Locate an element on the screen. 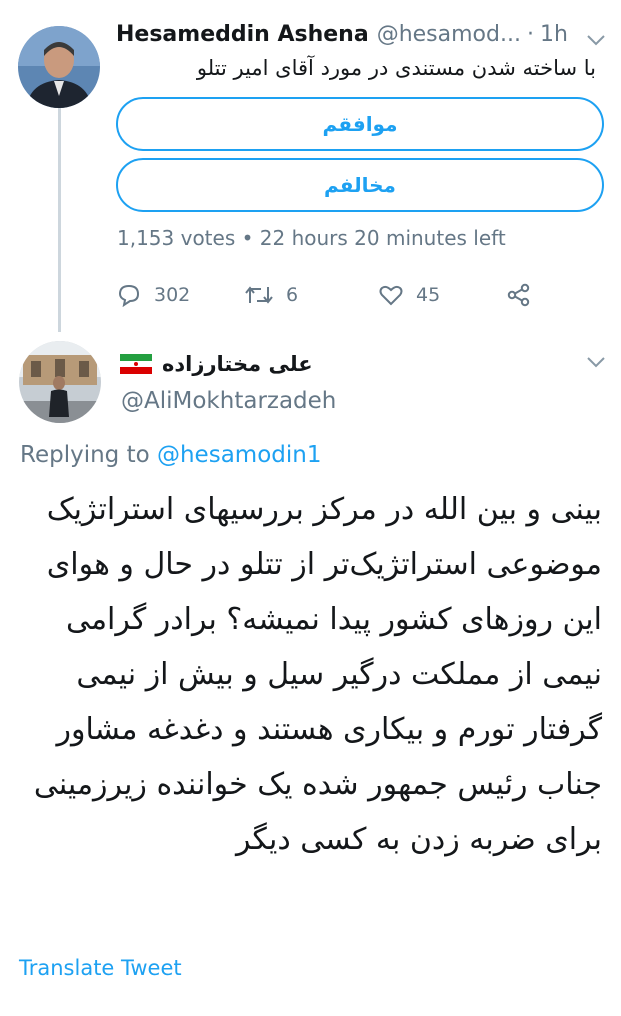 The width and height of the screenshot is (621, 1016). tweet2-author-handle: @AliMokhtarzadeh is located at coordinates (228, 401).